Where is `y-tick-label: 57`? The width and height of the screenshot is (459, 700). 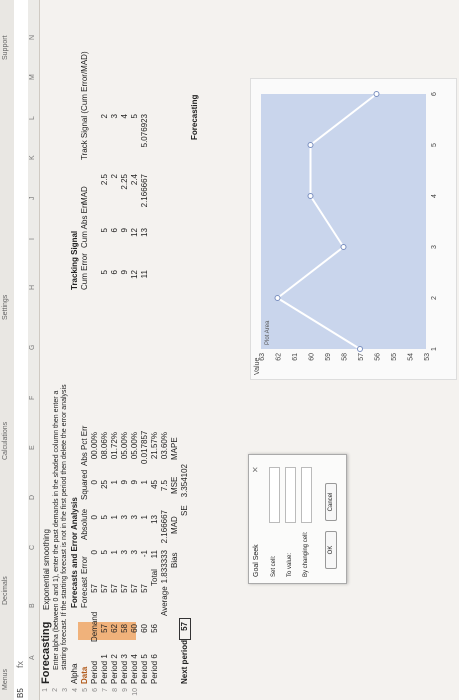
y-tick-label: 57 is located at coordinates (361, 357).